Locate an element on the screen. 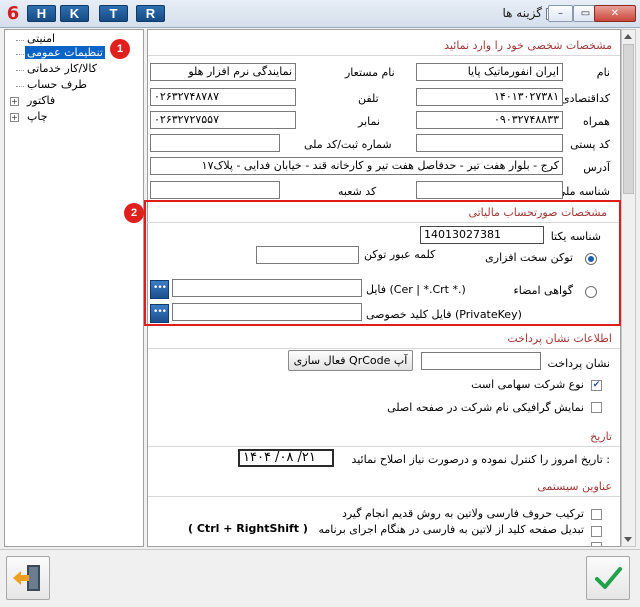 This screenshot has height=607, width=640. private-key-file-label: فایل کلید خصوصی (PrivateKey) is located at coordinates (444, 314).